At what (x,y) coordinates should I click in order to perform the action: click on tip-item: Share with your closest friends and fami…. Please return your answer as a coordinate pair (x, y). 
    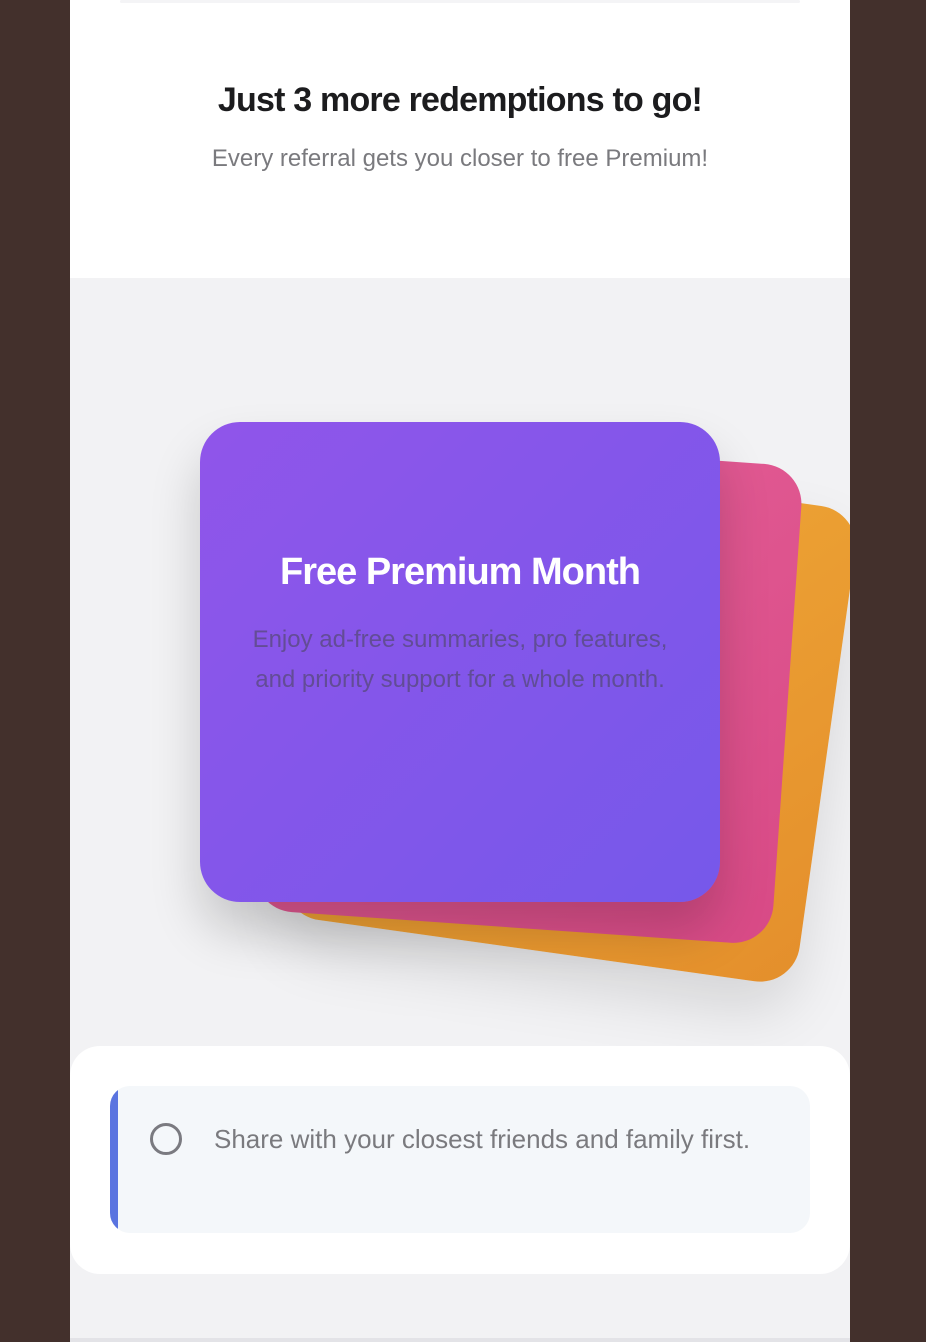
    Looking at the image, I should click on (460, 1159).